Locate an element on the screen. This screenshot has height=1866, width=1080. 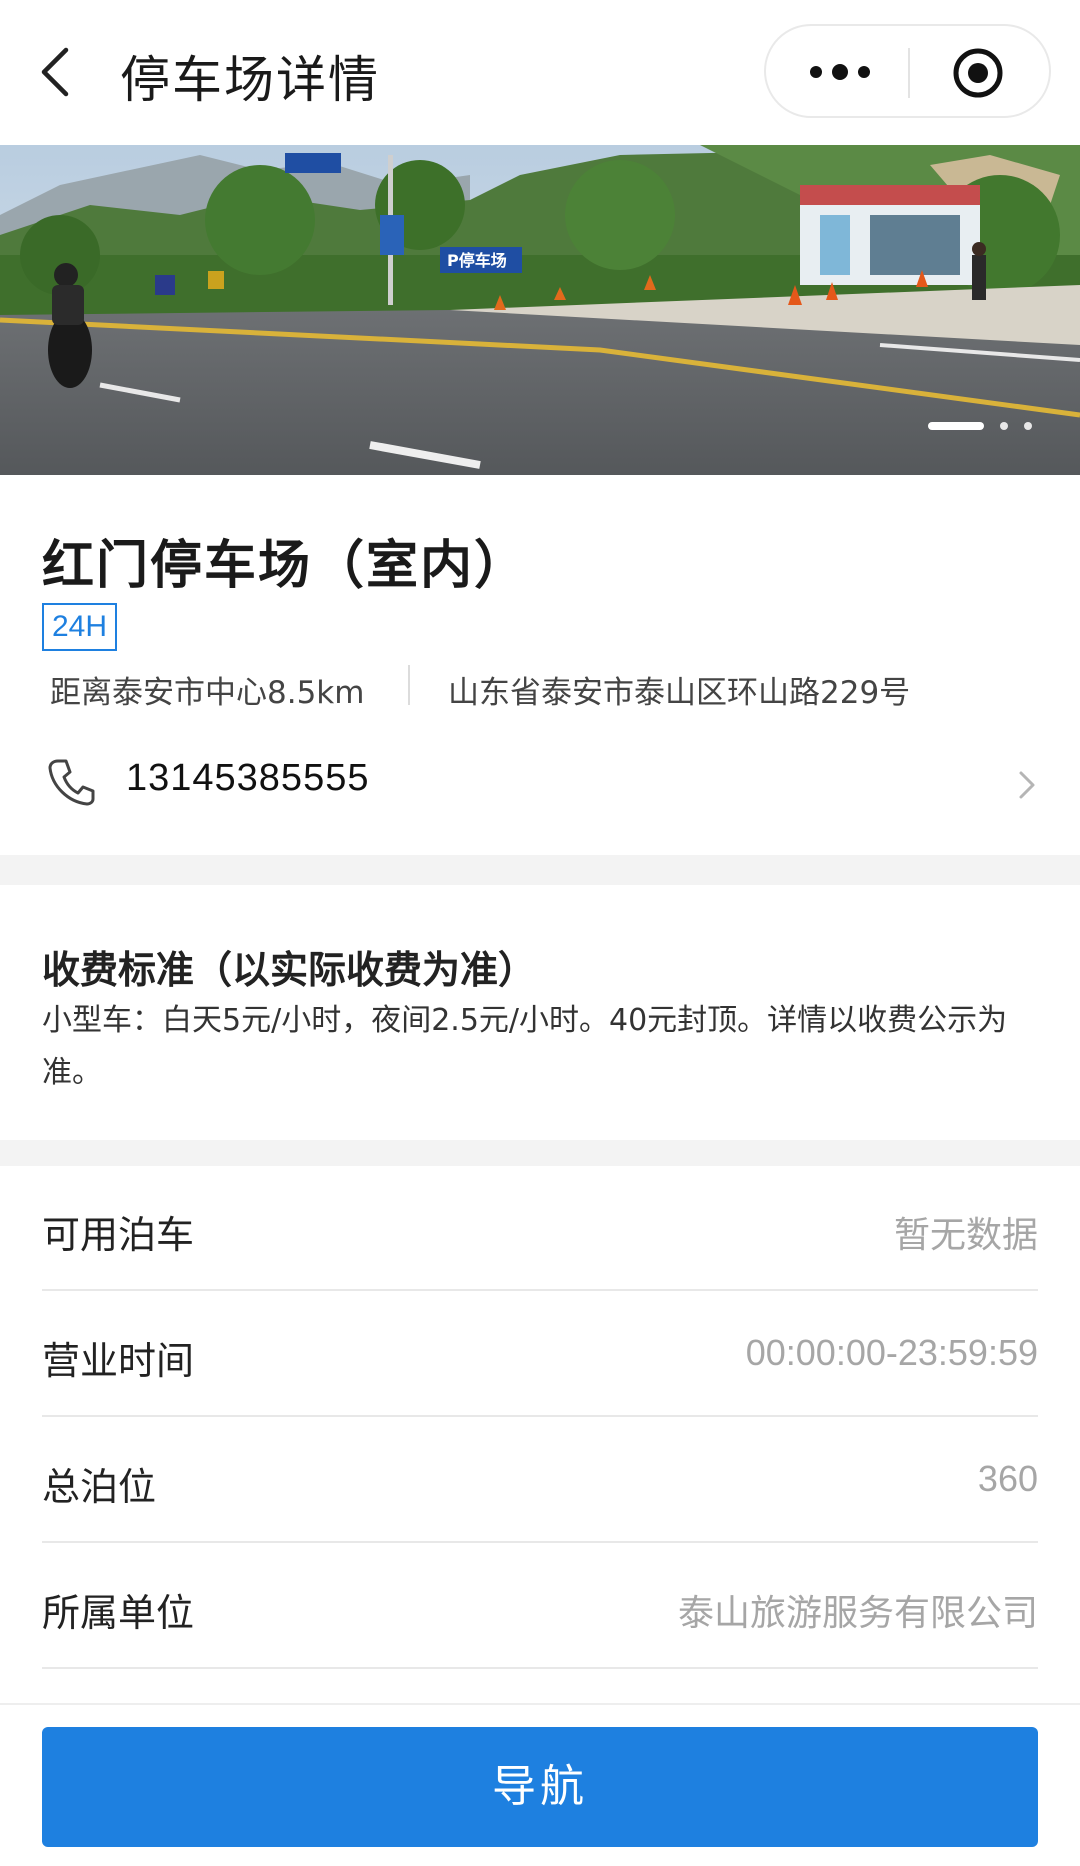
capsule-divider is located at coordinates (909, 73).